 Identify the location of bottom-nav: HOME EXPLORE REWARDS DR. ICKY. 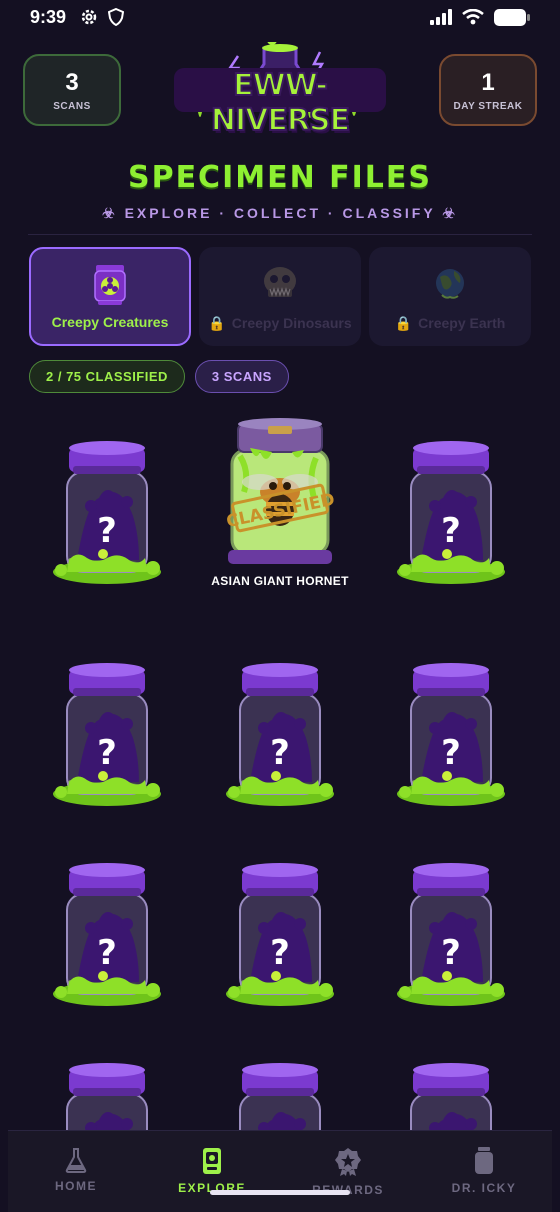
(280, 1171).